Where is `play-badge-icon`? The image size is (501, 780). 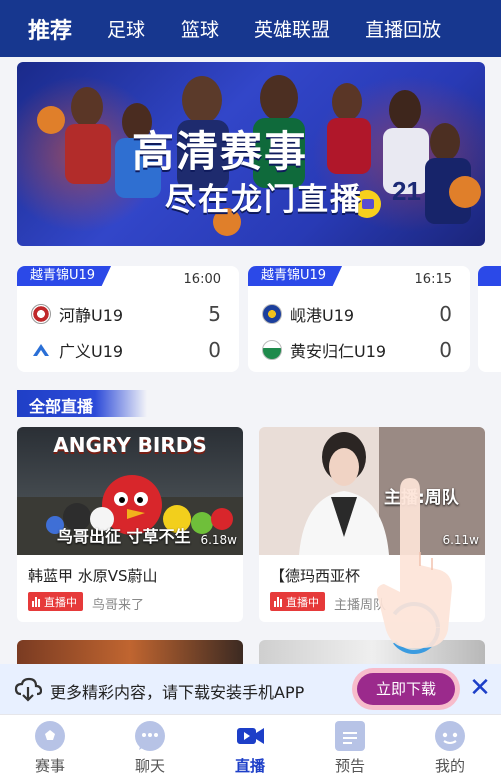
play-badge-icon is located at coordinates (367, 204).